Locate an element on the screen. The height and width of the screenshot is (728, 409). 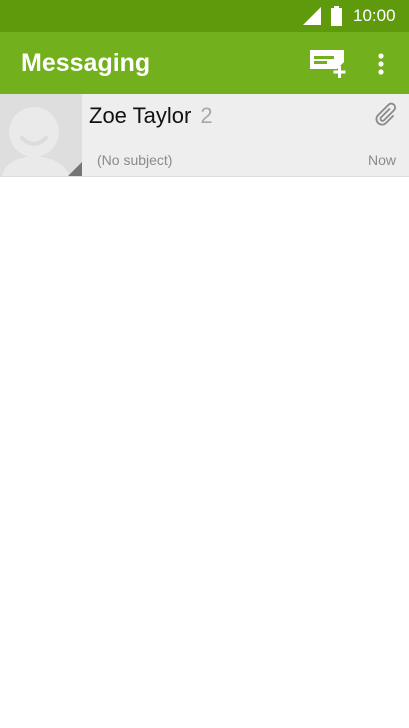
new-message-button is located at coordinates (327, 64).